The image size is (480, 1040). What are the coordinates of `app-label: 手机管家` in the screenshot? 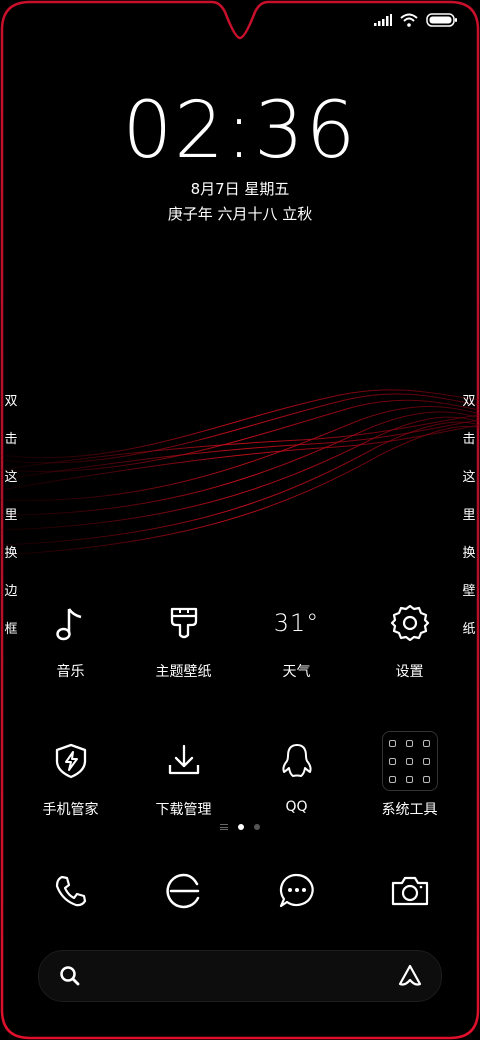 It's located at (70, 810).